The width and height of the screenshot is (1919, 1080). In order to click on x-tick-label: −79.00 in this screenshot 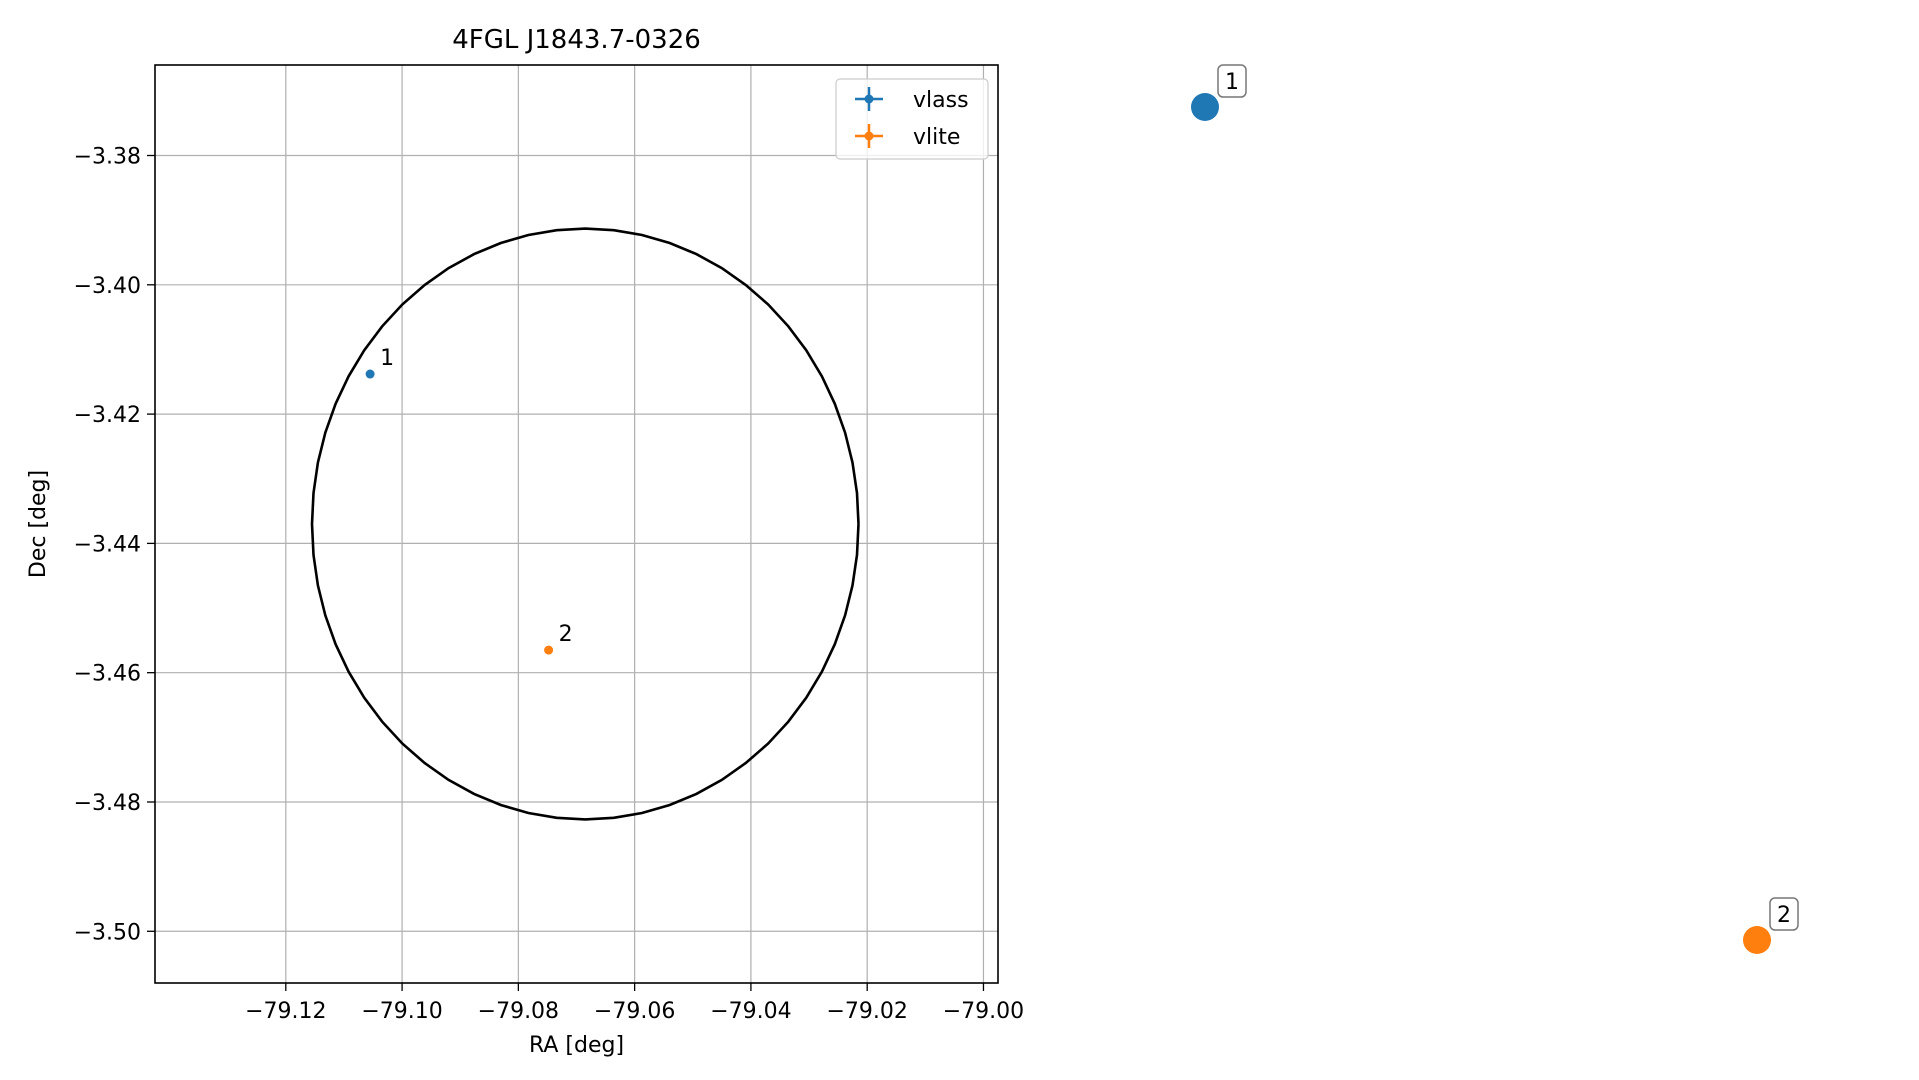, I will do `click(983, 1011)`.